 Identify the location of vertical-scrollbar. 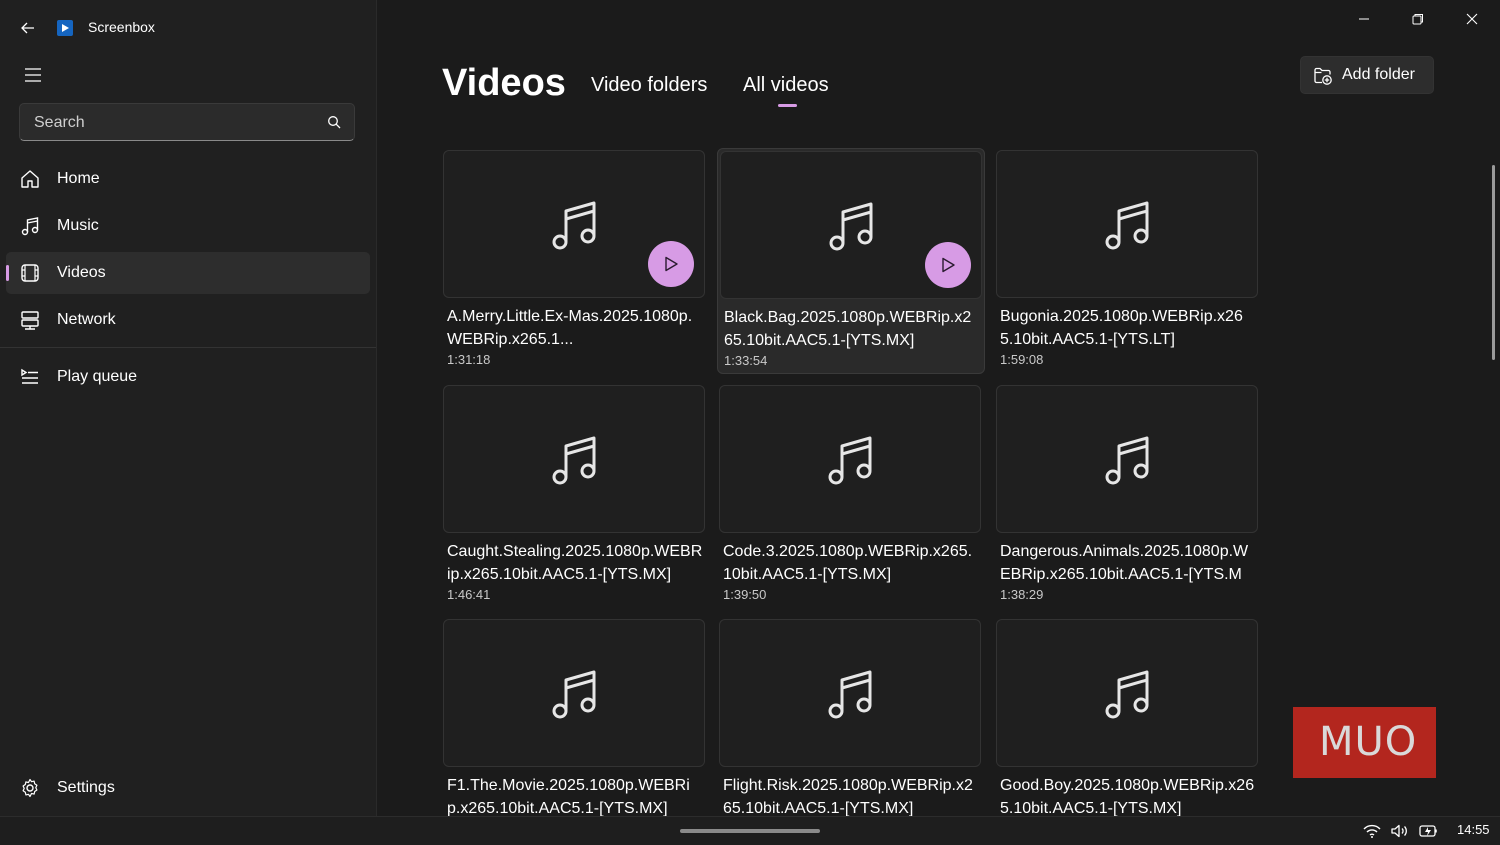
(1493, 262).